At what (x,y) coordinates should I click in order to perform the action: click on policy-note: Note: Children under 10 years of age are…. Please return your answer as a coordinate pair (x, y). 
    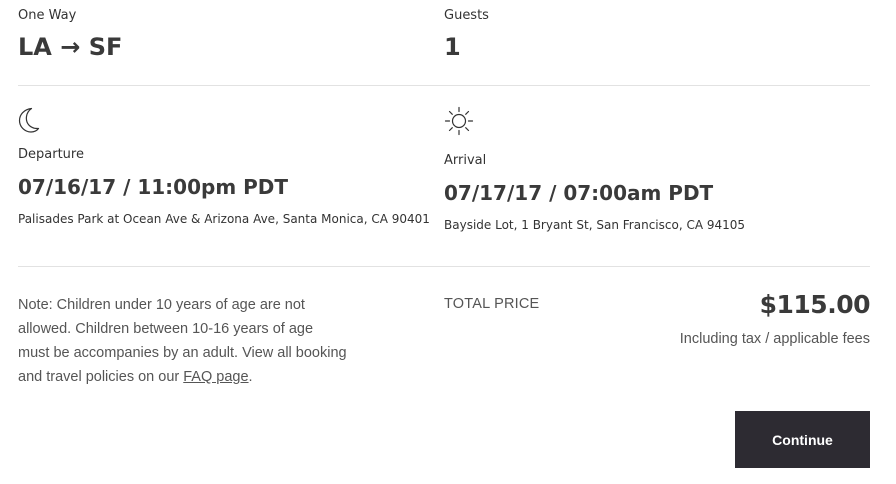
    Looking at the image, I should click on (183, 341).